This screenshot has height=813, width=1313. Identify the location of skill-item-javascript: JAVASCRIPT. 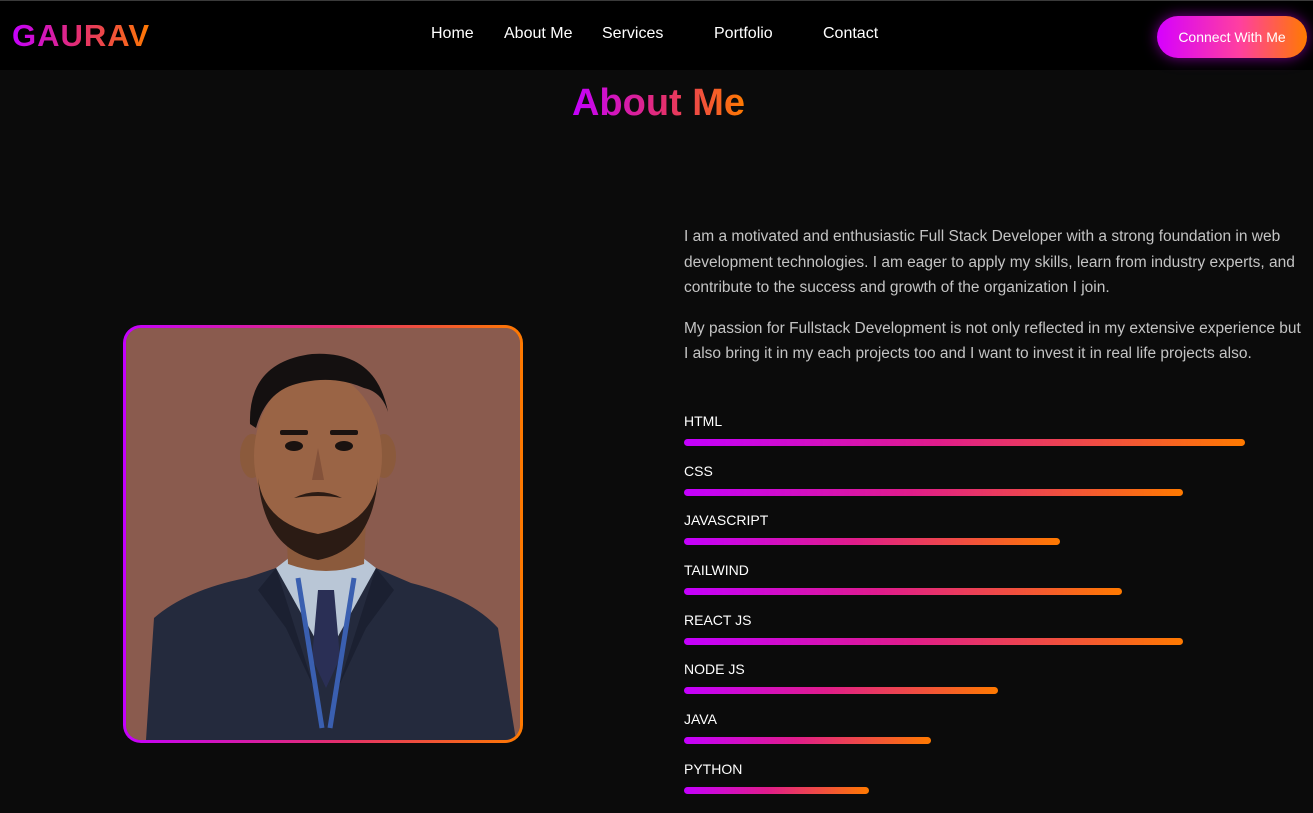
(994, 537).